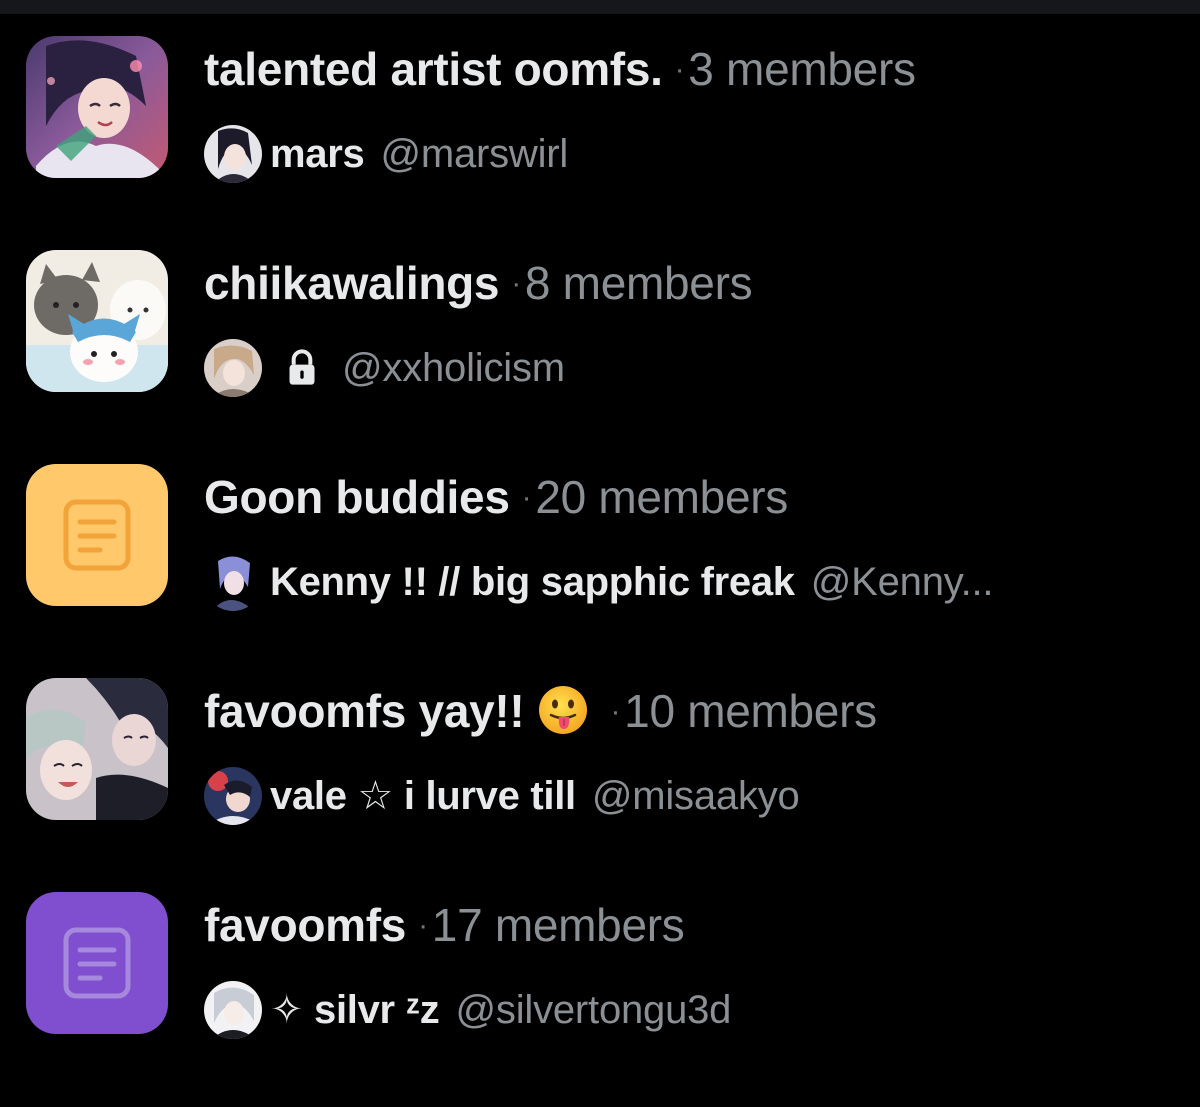 The height and width of the screenshot is (1107, 1200). What do you see at coordinates (532, 581) in the screenshot?
I see `owner-name: Kenny !! // big sapphic freak` at bounding box center [532, 581].